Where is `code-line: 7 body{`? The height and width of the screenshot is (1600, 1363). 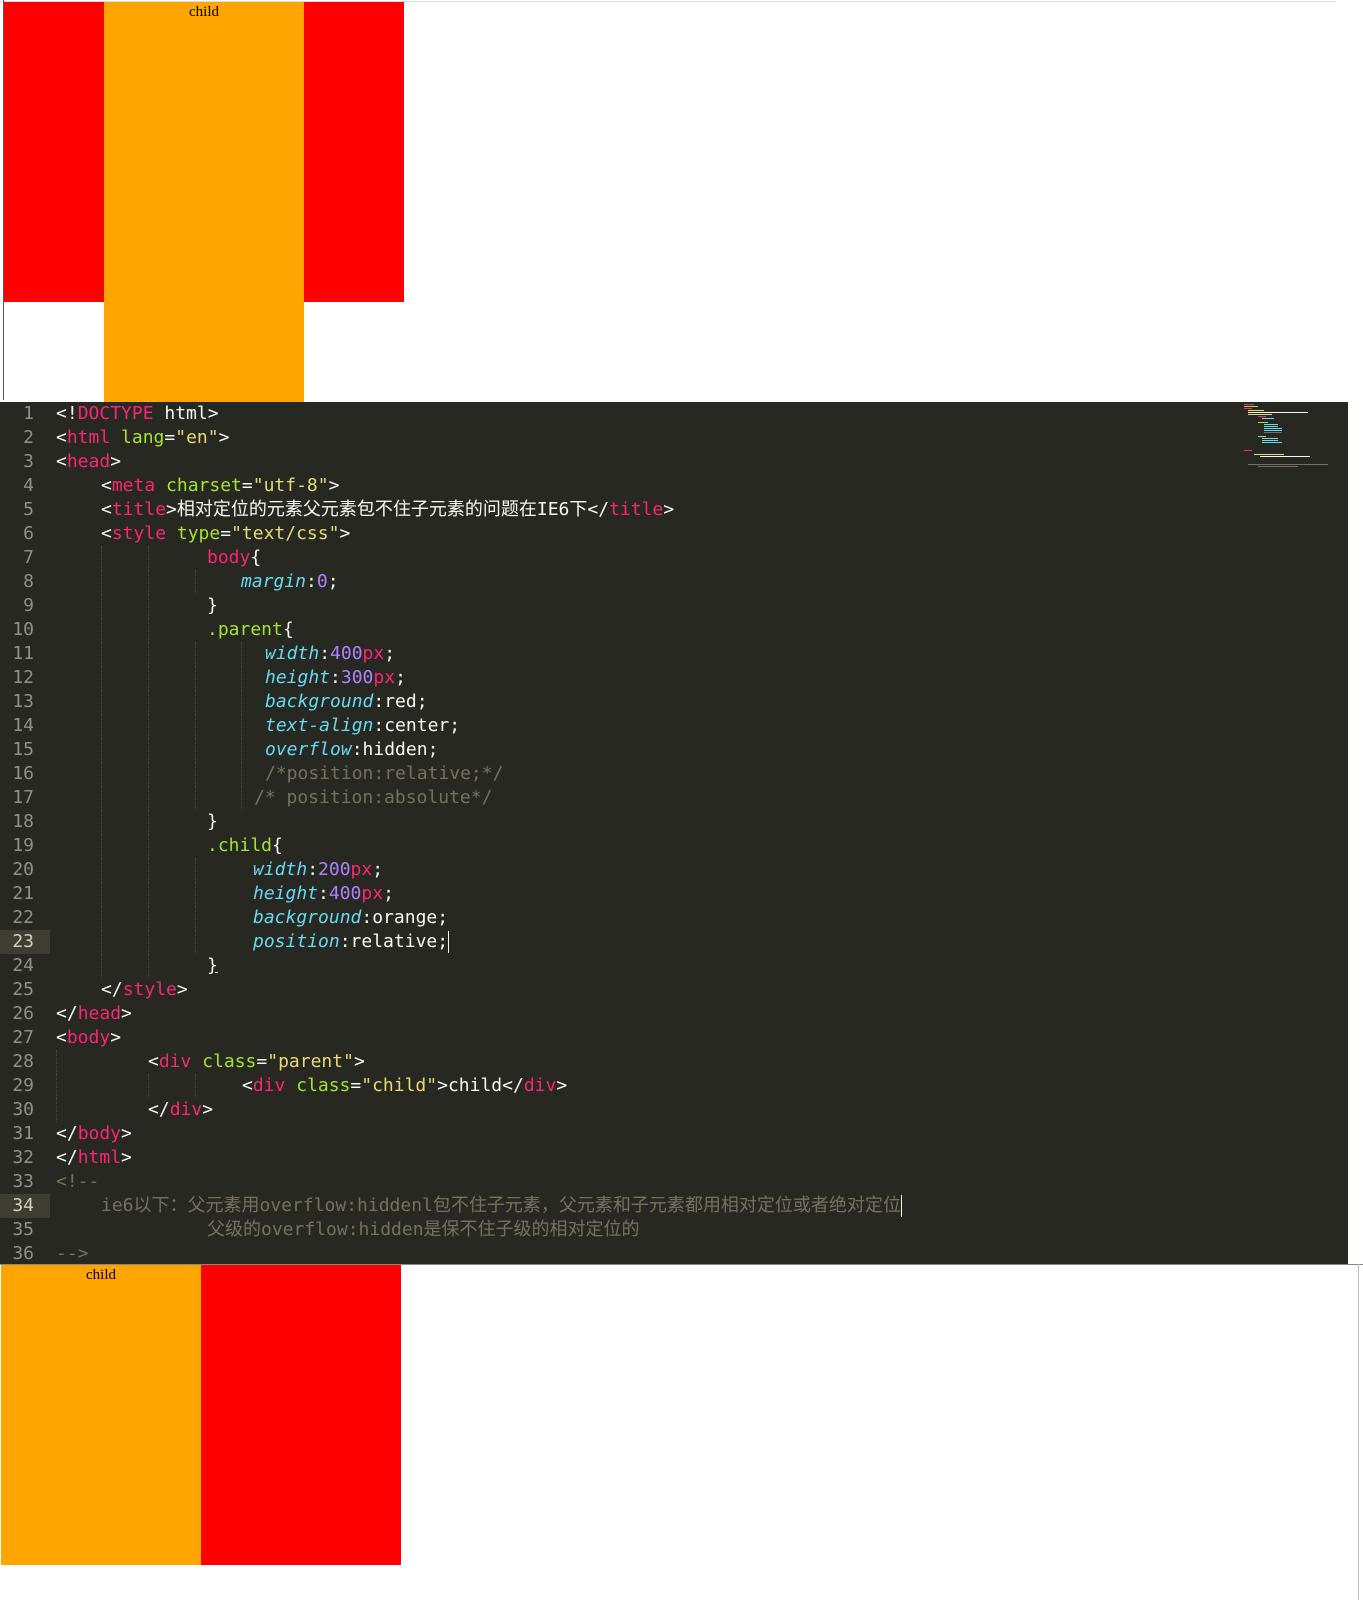 code-line: 7 body{ is located at coordinates (674, 558).